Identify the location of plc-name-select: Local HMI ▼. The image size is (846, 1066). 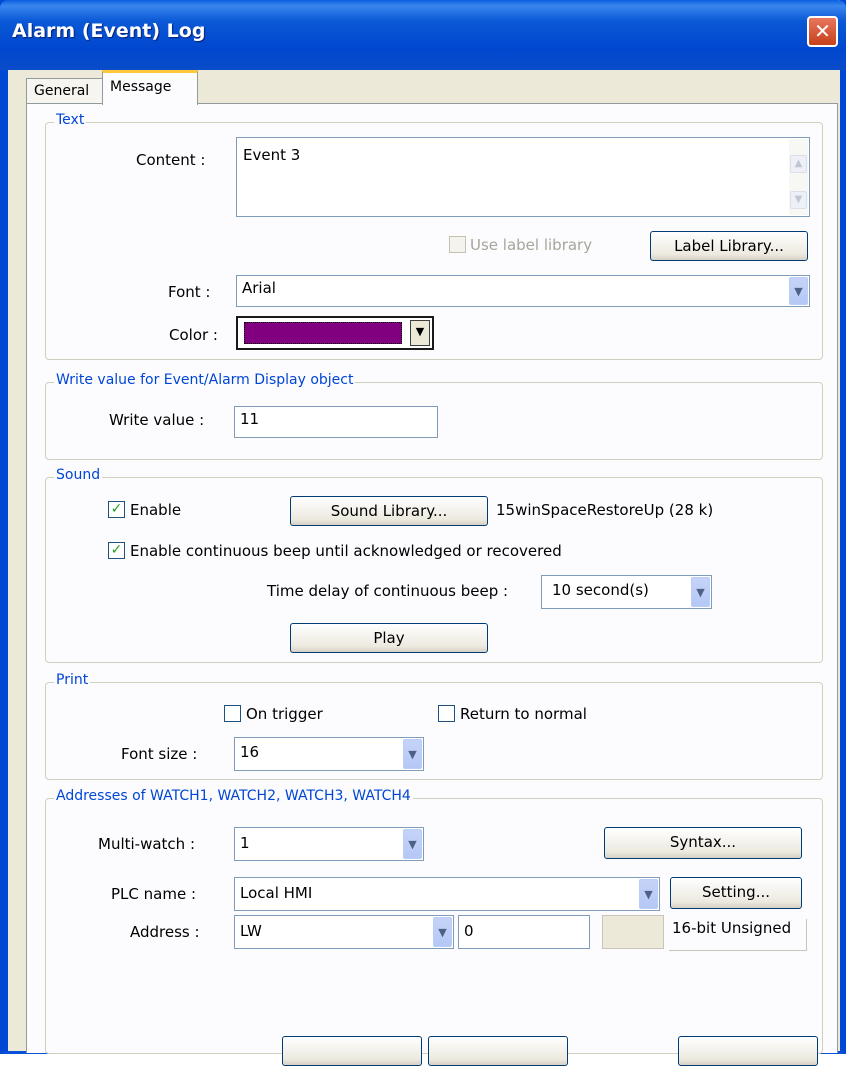
(447, 894).